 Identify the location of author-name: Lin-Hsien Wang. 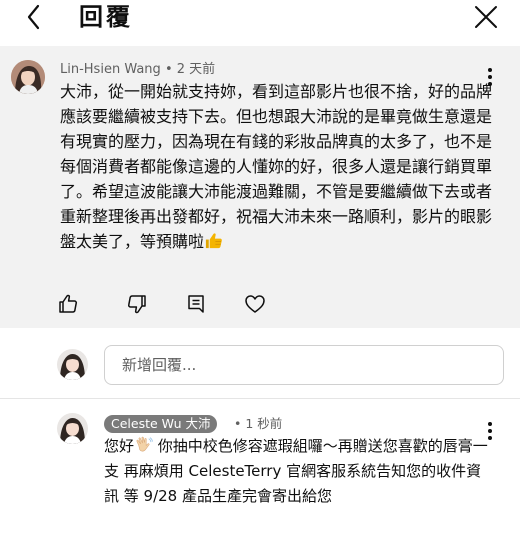
(110, 69).